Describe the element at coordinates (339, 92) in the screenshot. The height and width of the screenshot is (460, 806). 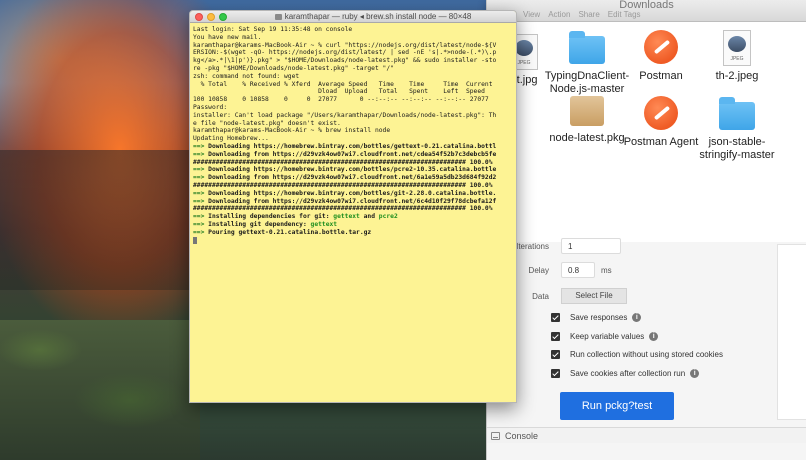
I see `terminal-line: Dload Upload Total Spent Left Speed` at that location.